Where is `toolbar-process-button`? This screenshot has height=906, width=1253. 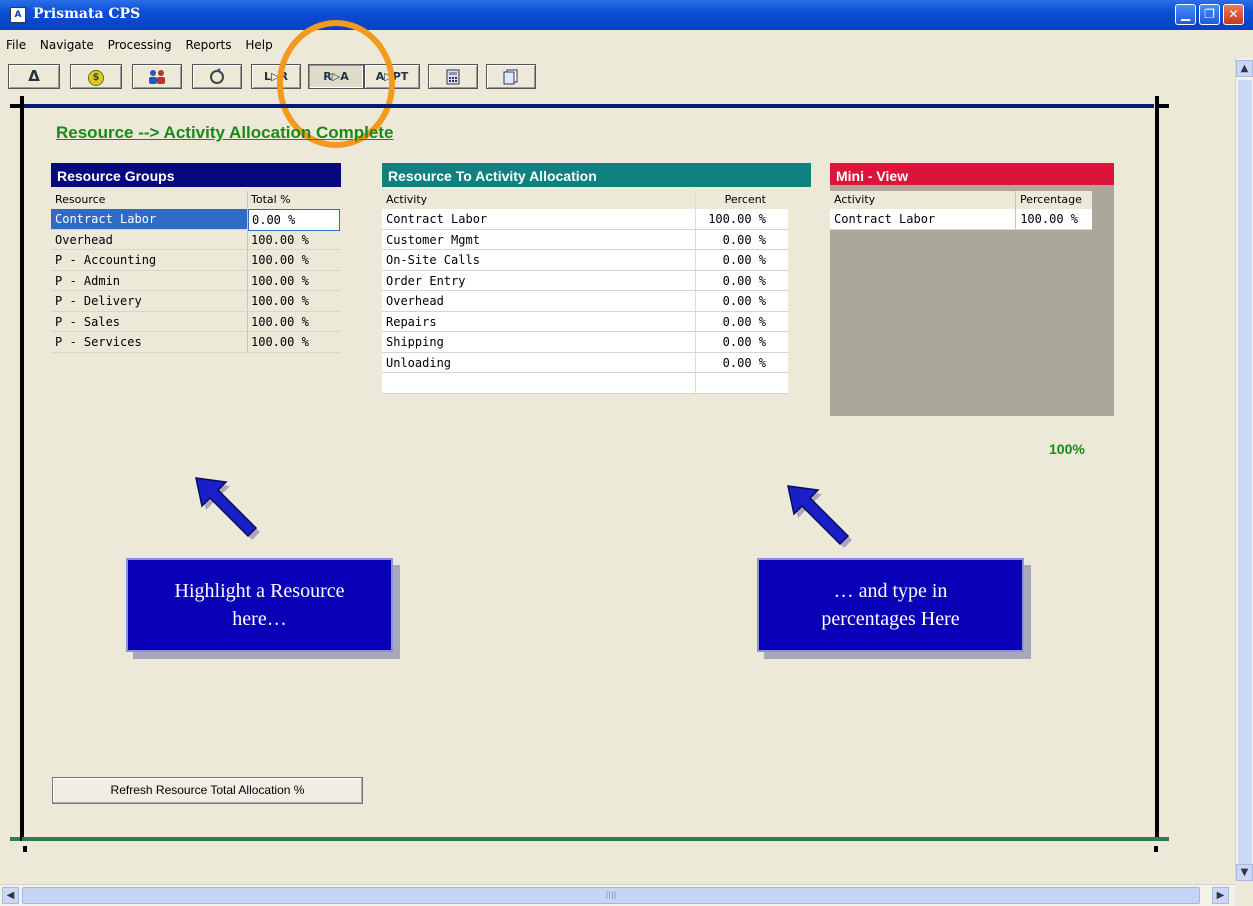 toolbar-process-button is located at coordinates (217, 76).